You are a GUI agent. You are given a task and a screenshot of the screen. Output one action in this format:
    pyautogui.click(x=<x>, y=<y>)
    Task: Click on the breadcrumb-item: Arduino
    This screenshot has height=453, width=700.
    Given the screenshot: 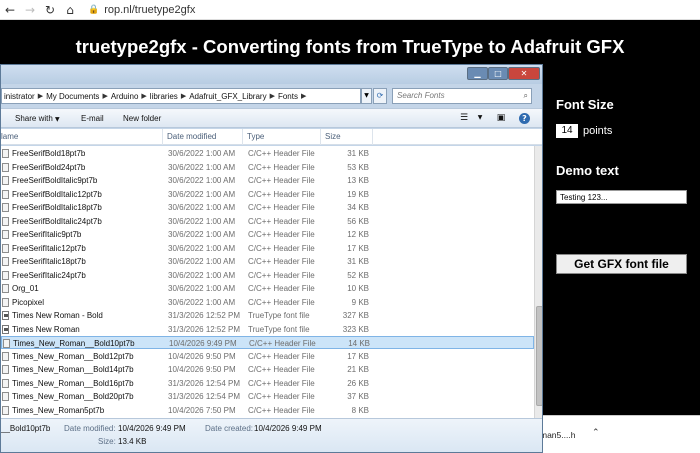 What is the action you would take?
    pyautogui.click(x=125, y=96)
    